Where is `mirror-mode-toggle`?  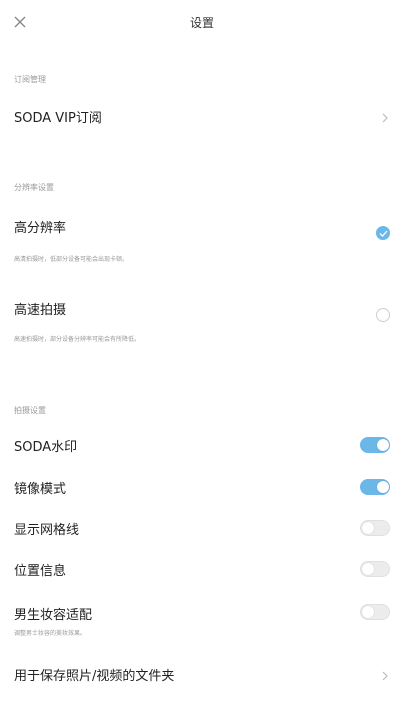
mirror-mode-toggle is located at coordinates (375, 487).